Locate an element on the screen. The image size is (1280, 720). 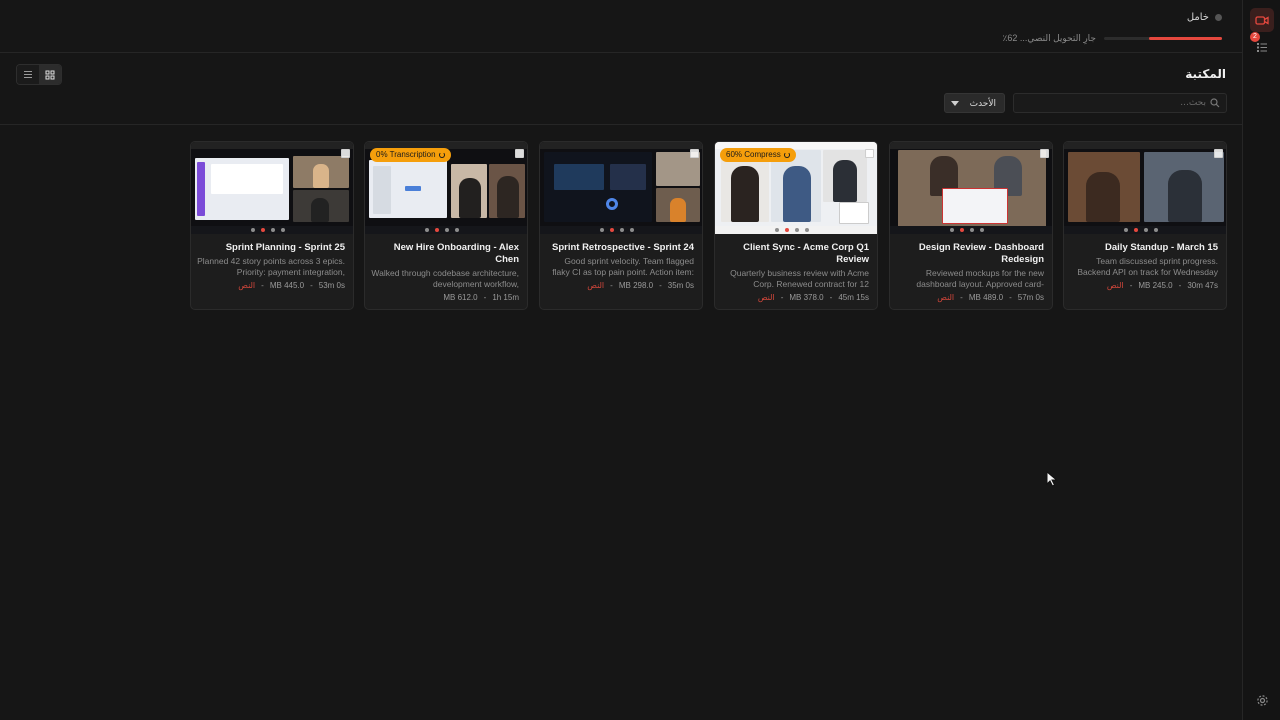
card-title: New Hire Onboarding - Alex Chen is located at coordinates (456, 253).